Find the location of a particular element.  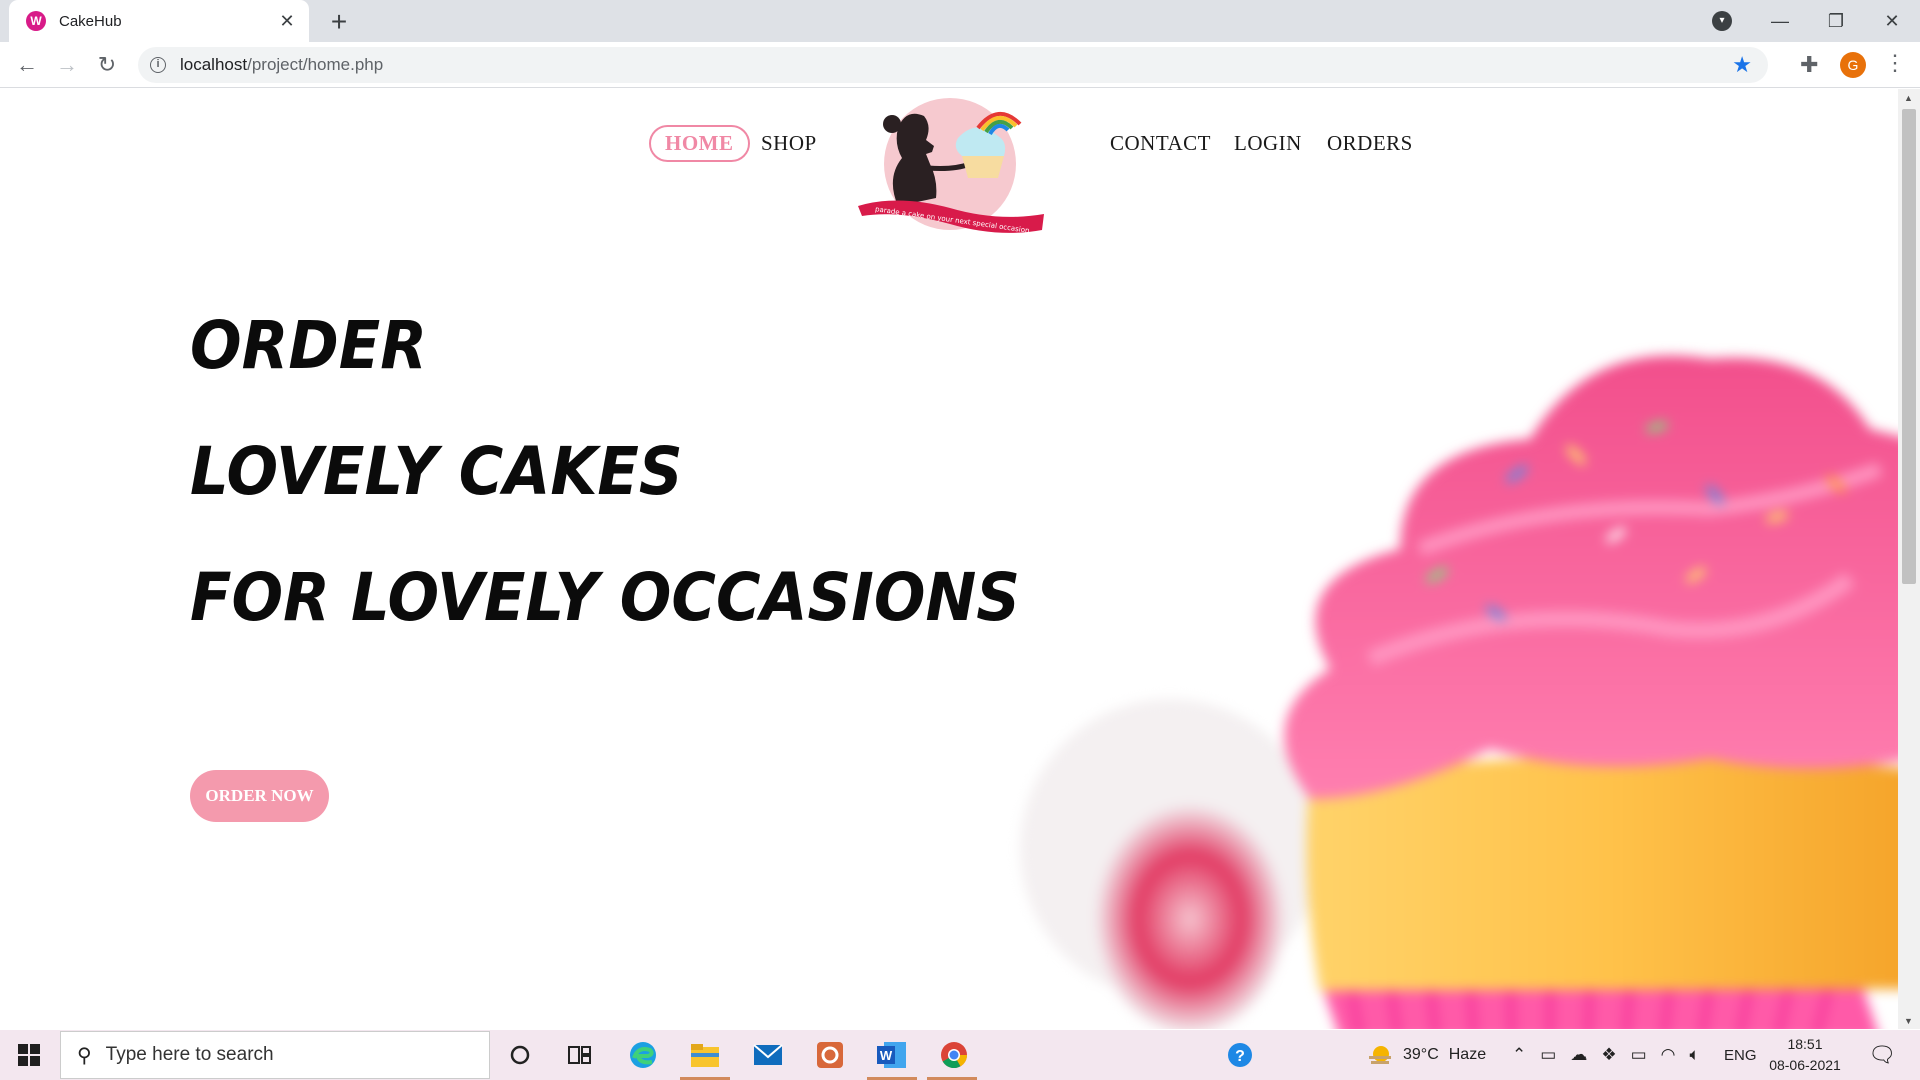

system-tray: ⌃ ▭ ☁ ❖ ▭ ◠ 🔈︎ is located at coordinates (1606, 1055).